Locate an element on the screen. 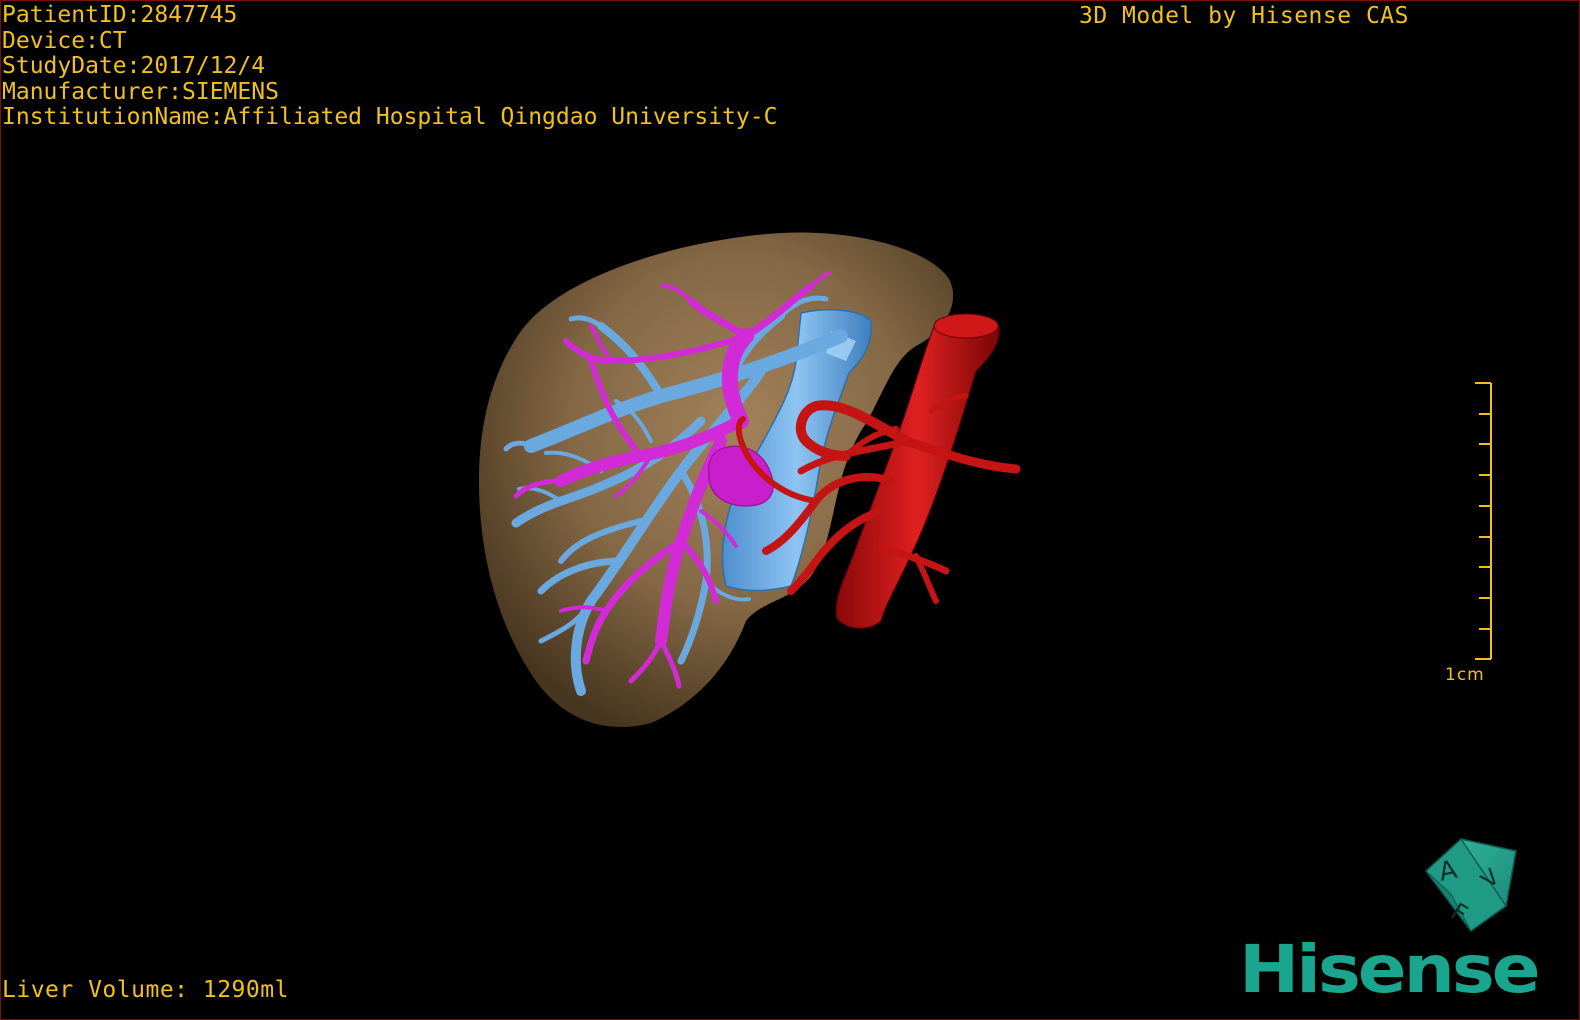 The width and height of the screenshot is (1580, 1020). hisense-logo: Hisense is located at coordinates (1390, 969).